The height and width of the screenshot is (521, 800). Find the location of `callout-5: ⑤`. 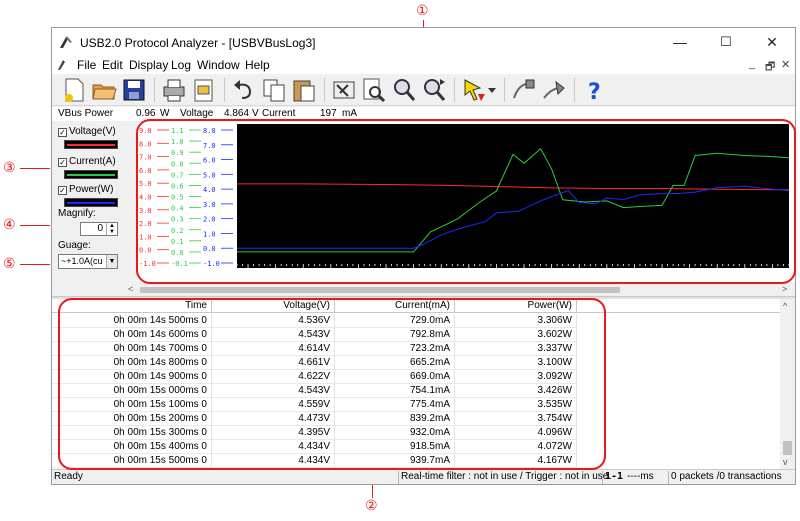

callout-5: ⑤ is located at coordinates (9, 264).